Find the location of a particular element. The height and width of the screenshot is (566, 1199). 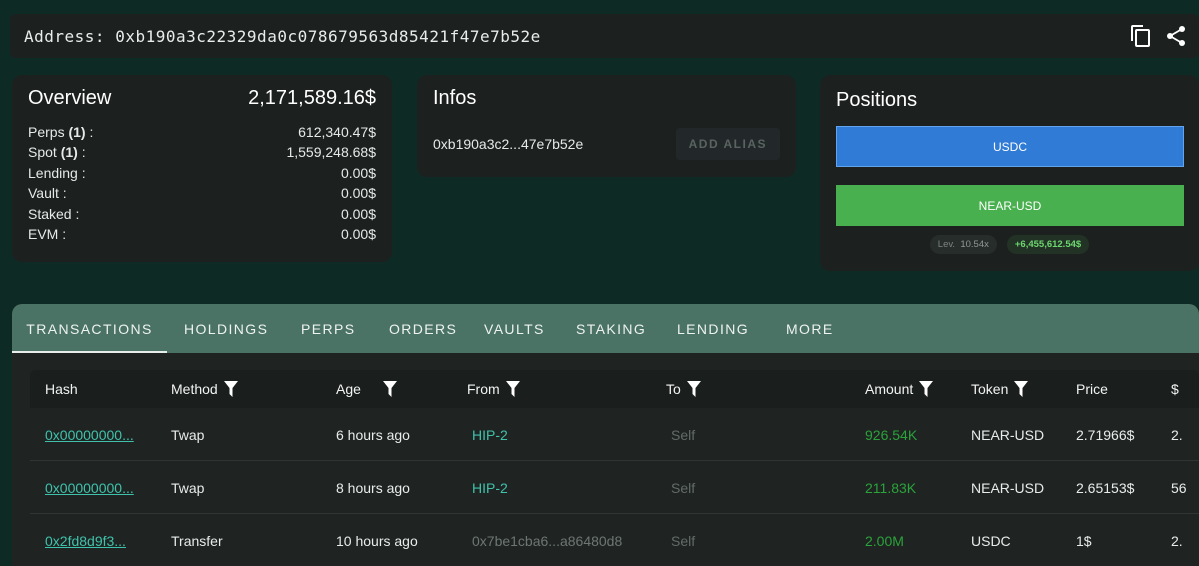

to-filter-icon is located at coordinates (693, 389).